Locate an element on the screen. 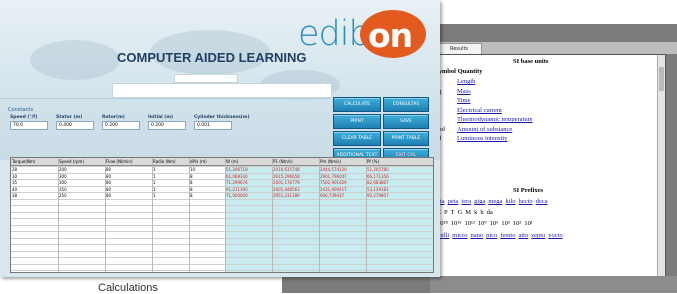 This screenshot has width=677, height=294. prefix-name-link: atto is located at coordinates (523, 235).